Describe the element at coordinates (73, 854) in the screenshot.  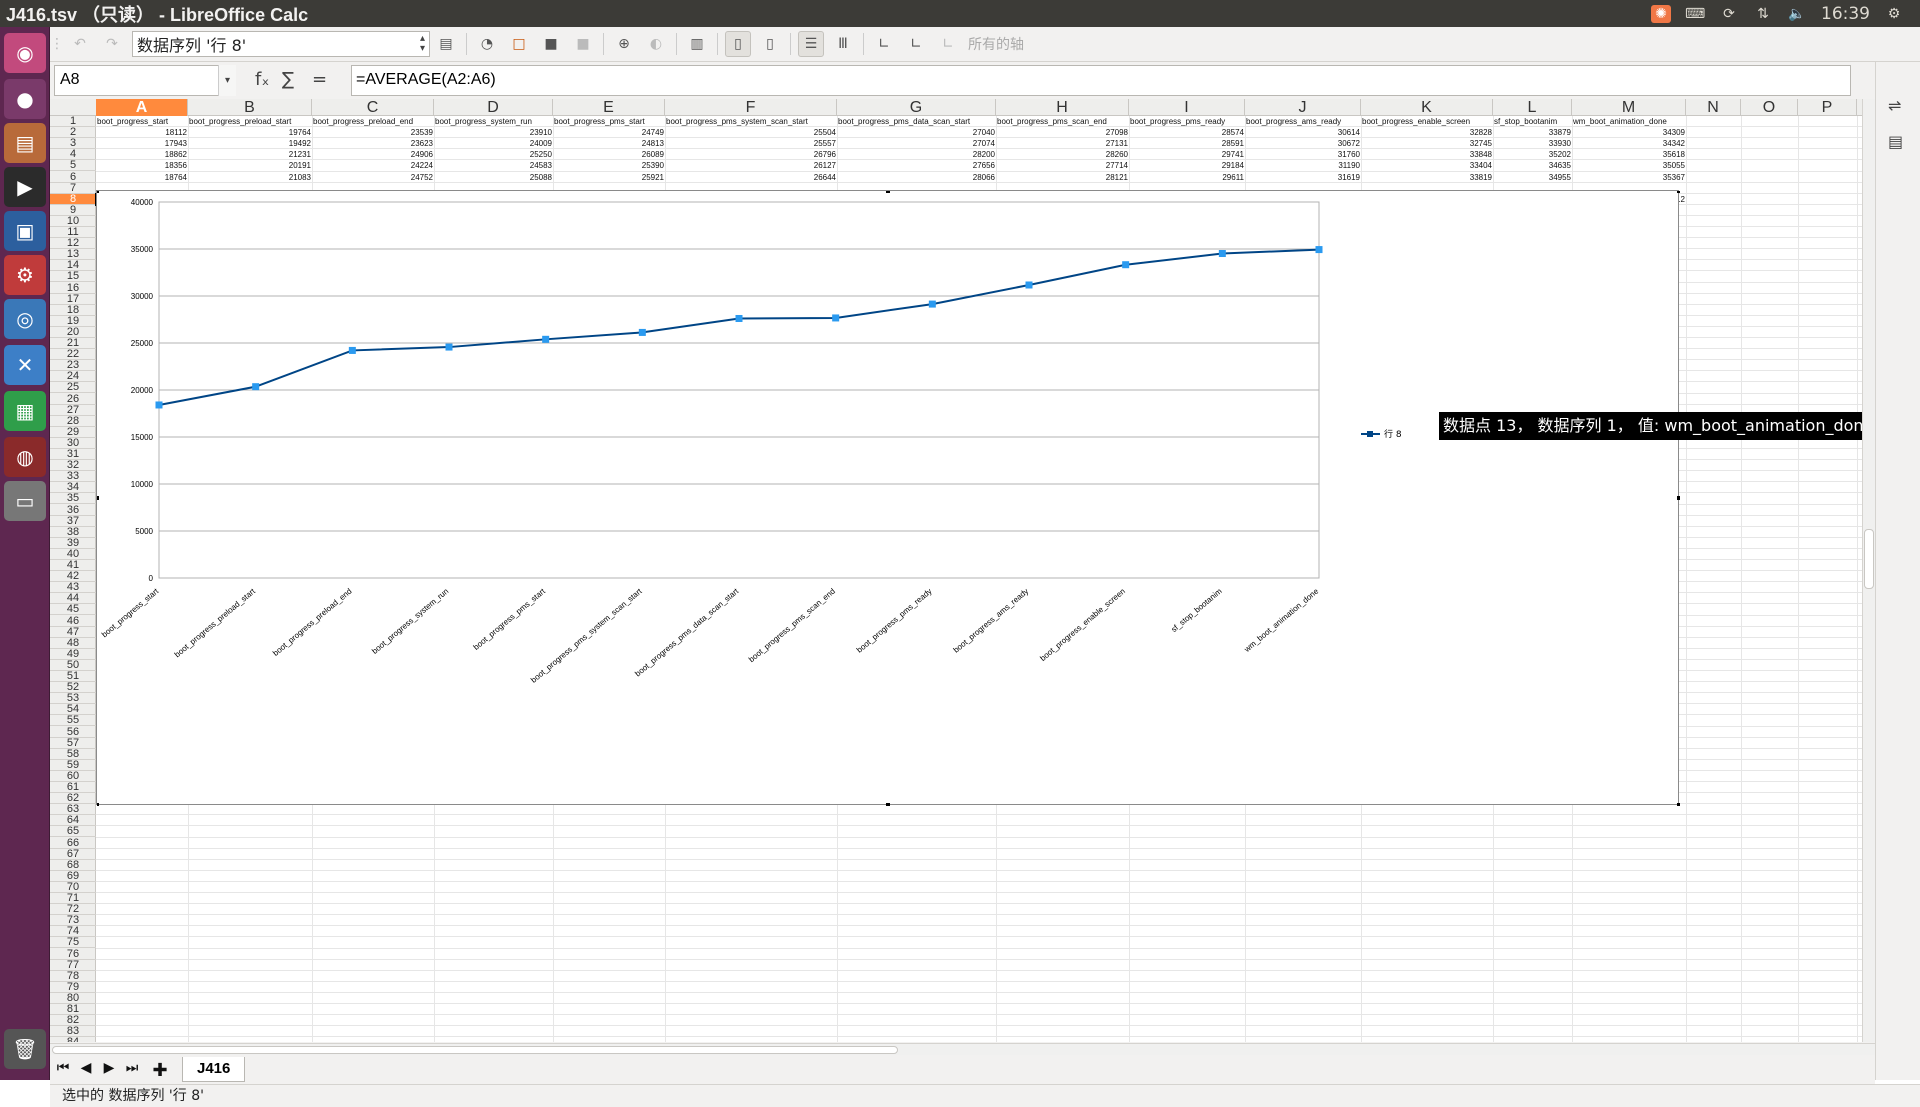
I see `row-header: 67` at that location.